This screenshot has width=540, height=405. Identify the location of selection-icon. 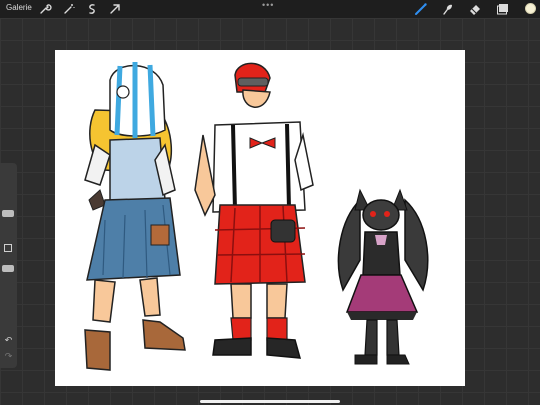
(92, 9).